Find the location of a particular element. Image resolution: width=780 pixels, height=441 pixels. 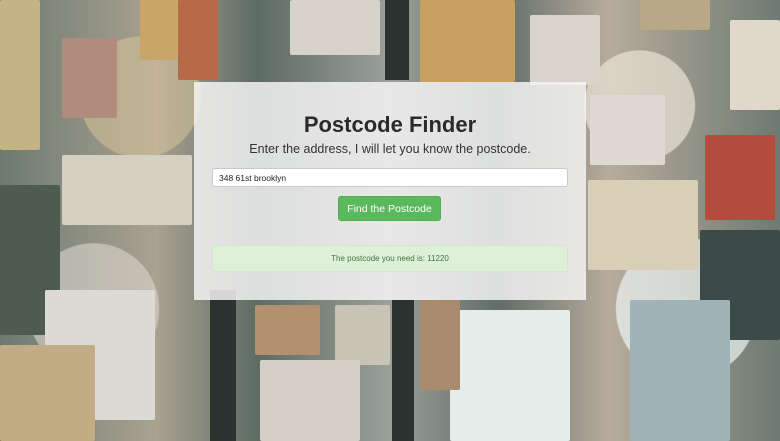

postcode-result-text: The postcode you need is: 11220 is located at coordinates (390, 258).